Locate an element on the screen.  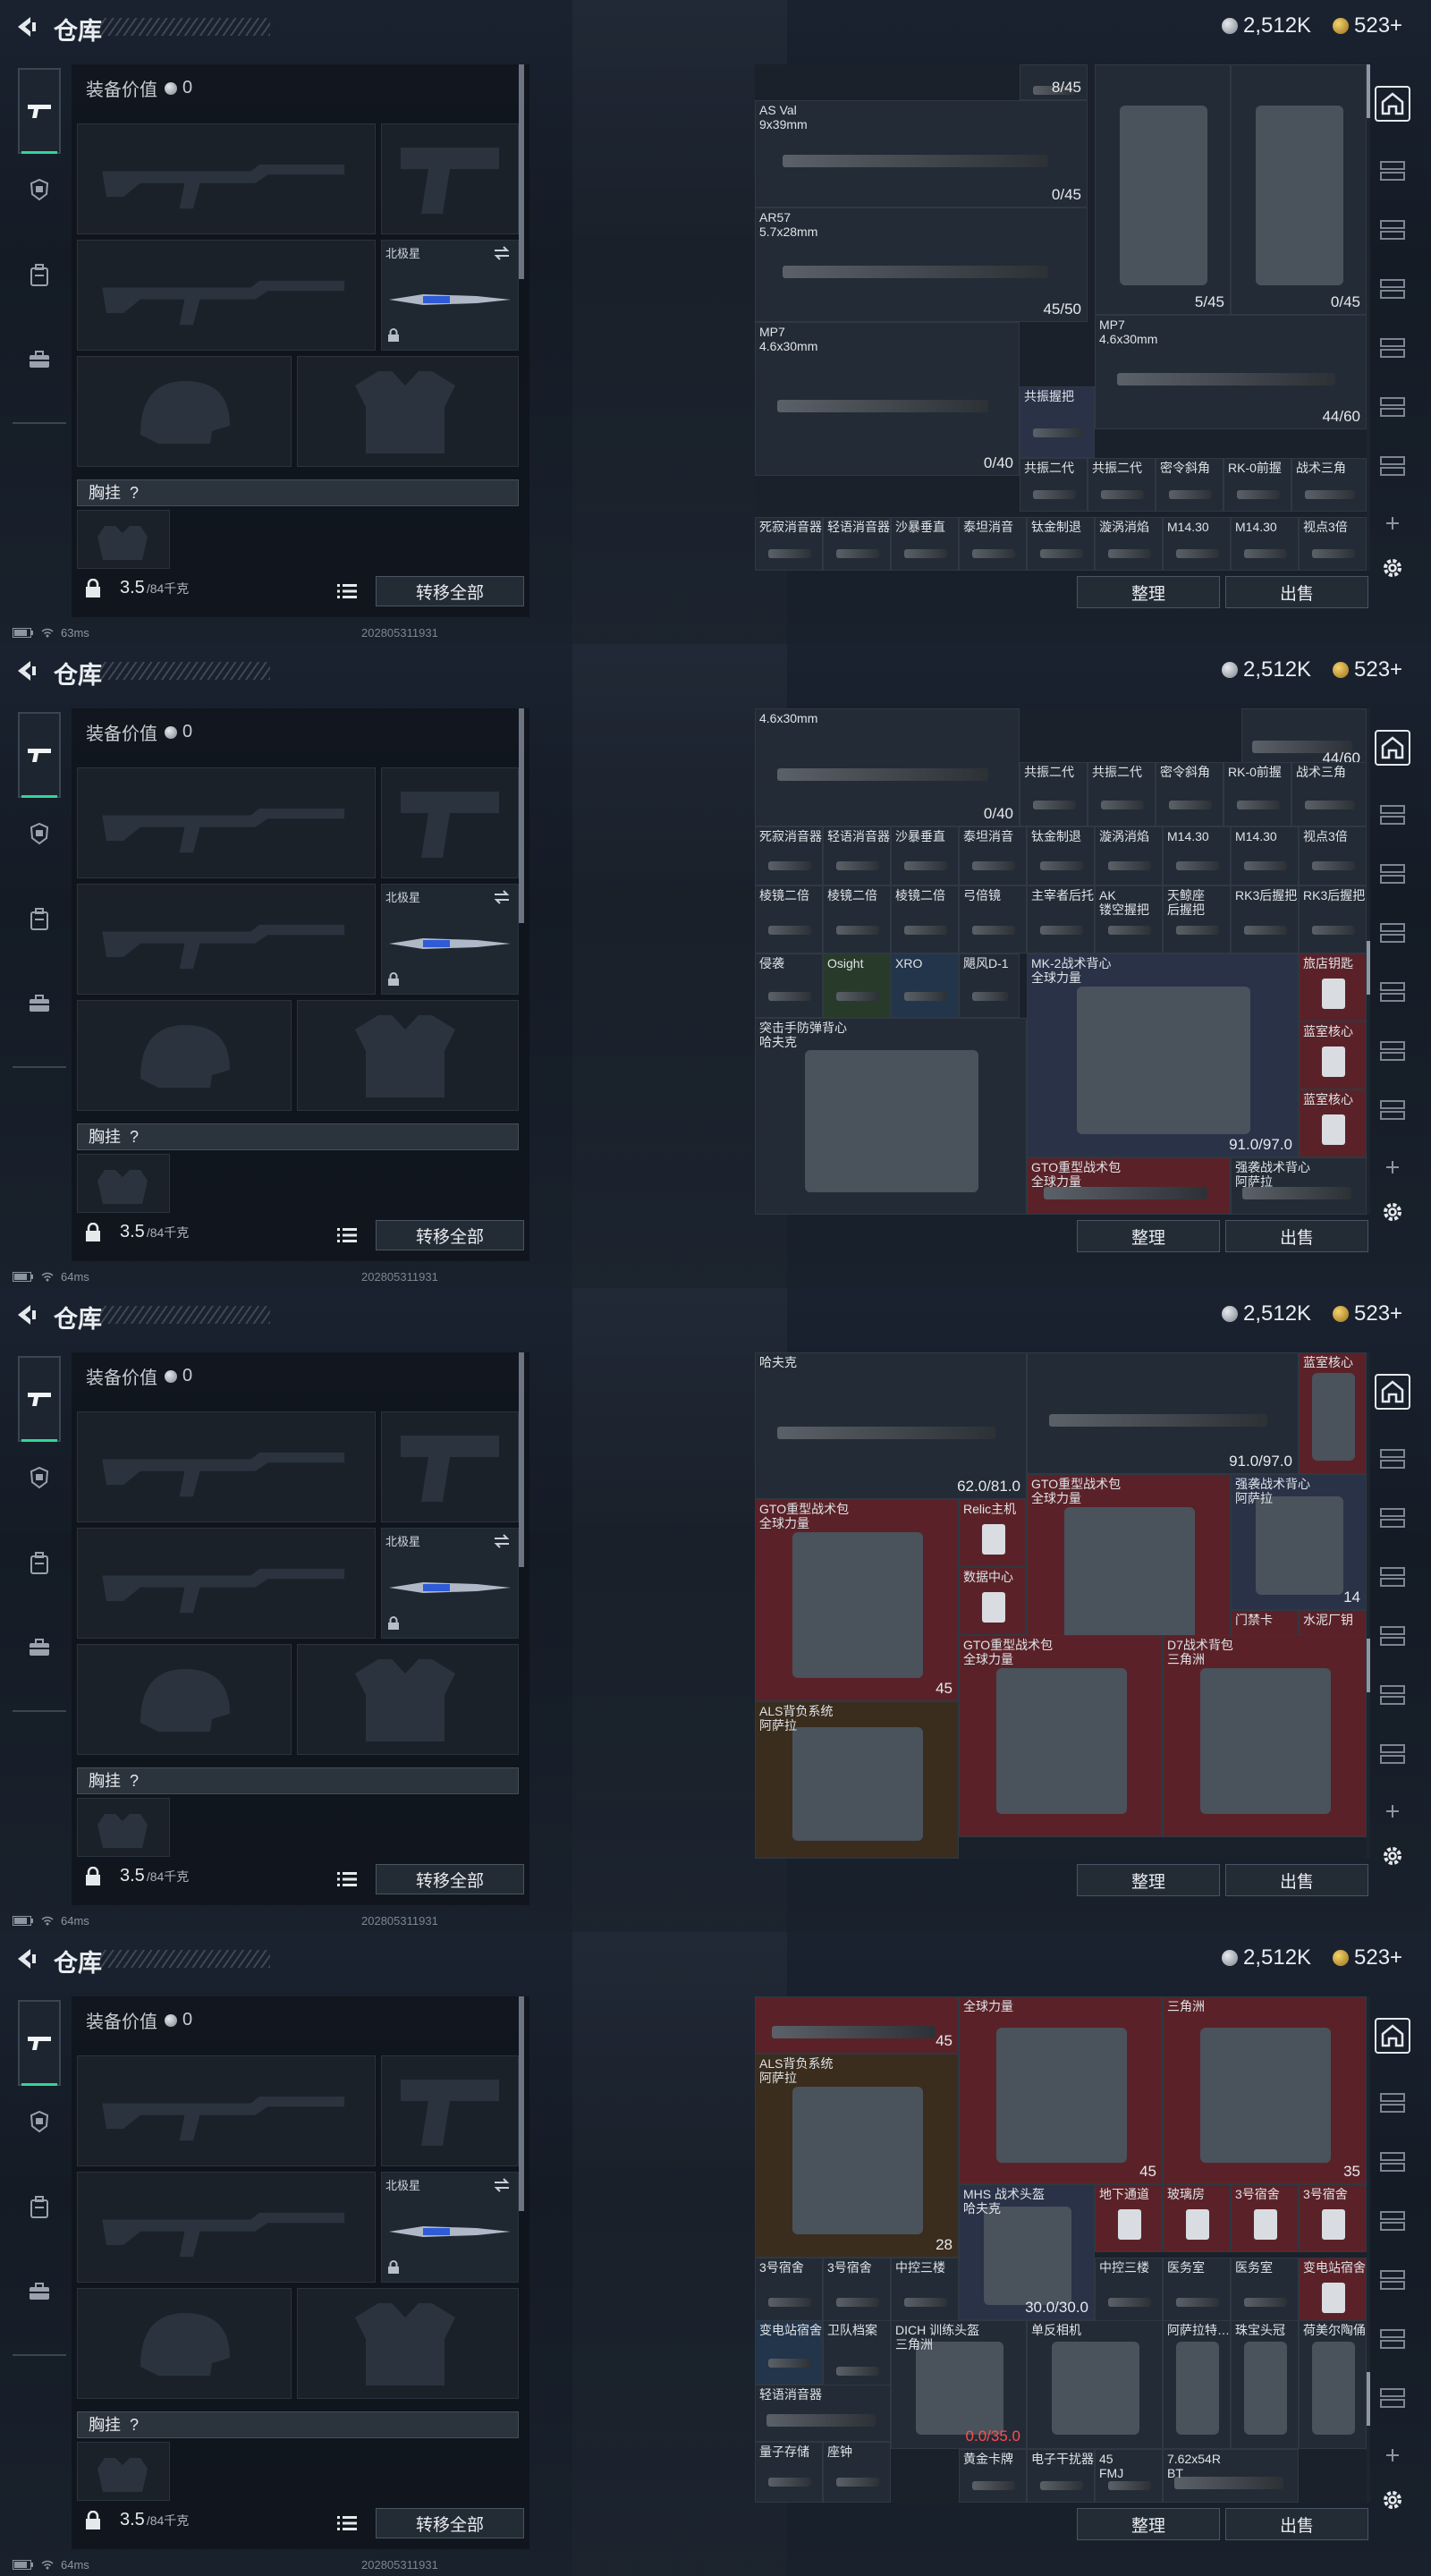
stash-item: 沙暴垂直 is located at coordinates (925, 856).